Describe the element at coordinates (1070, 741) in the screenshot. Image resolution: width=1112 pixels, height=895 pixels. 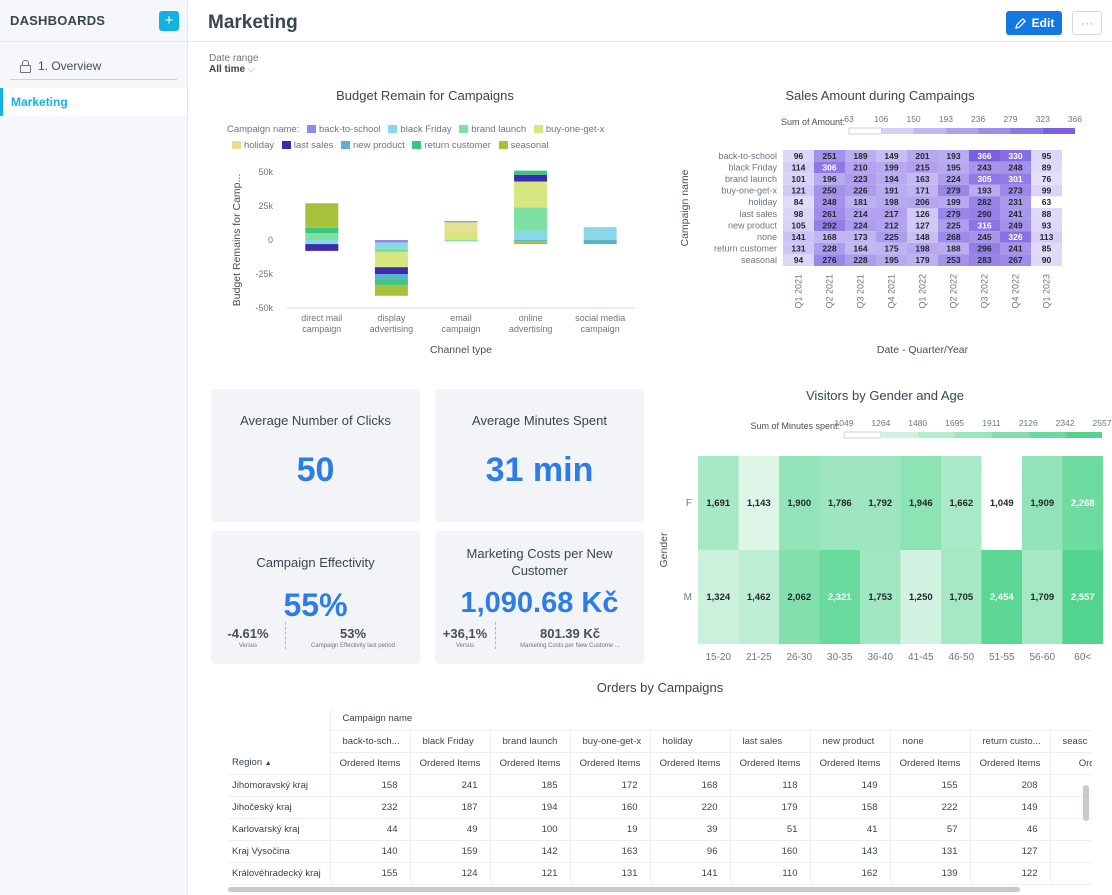
I see `campaign-column-header: seasc` at that location.